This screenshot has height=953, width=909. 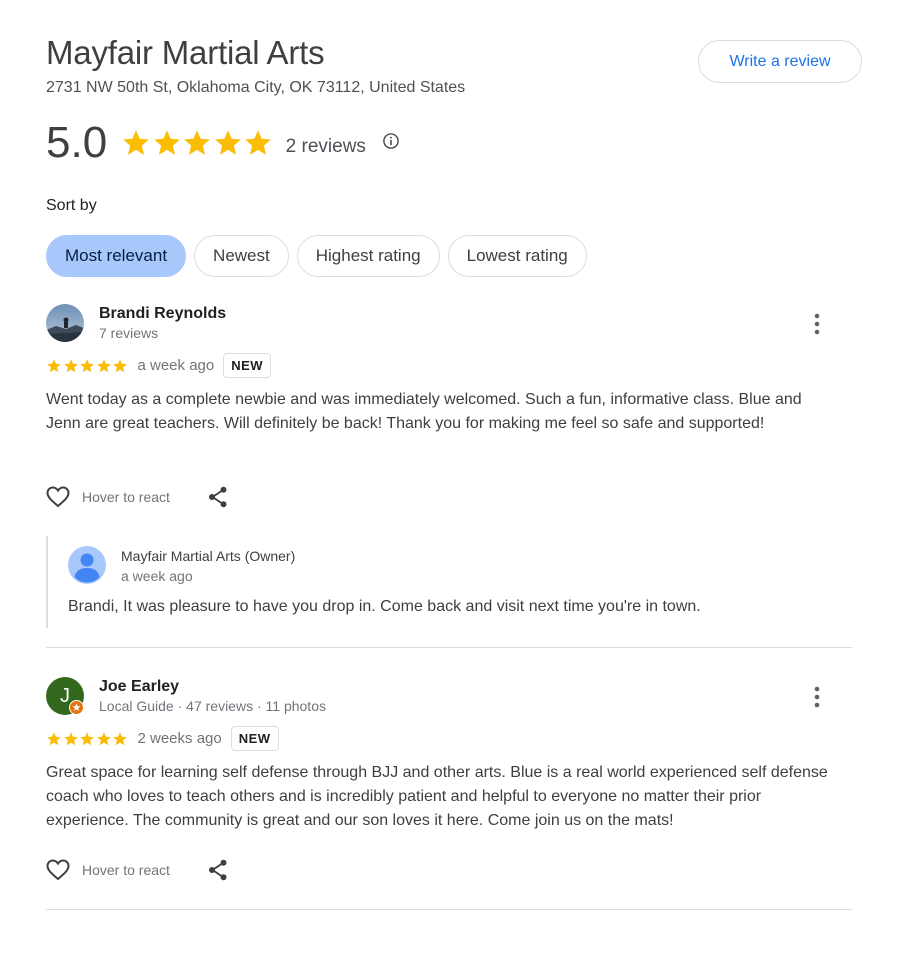 What do you see at coordinates (517, 256) in the screenshot?
I see `sort-chip-lowest-rating: Lowest rating` at bounding box center [517, 256].